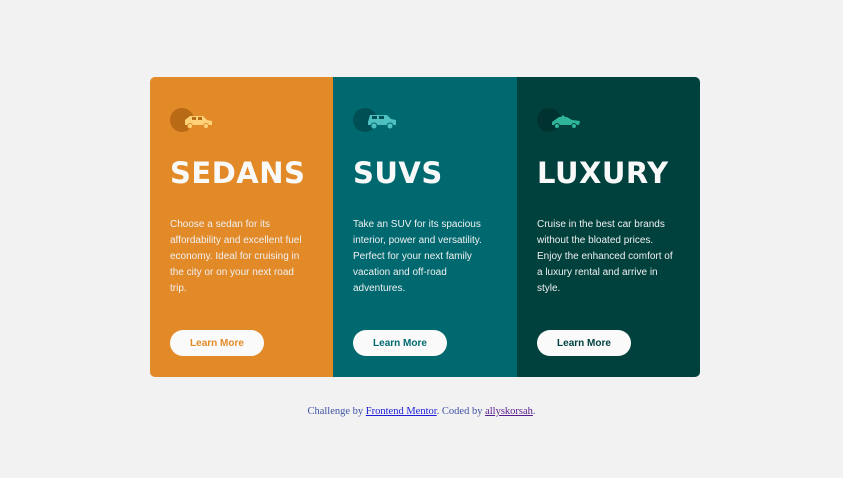  Describe the element at coordinates (461, 411) in the screenshot. I see `attribution-middle: . Coded by` at that location.